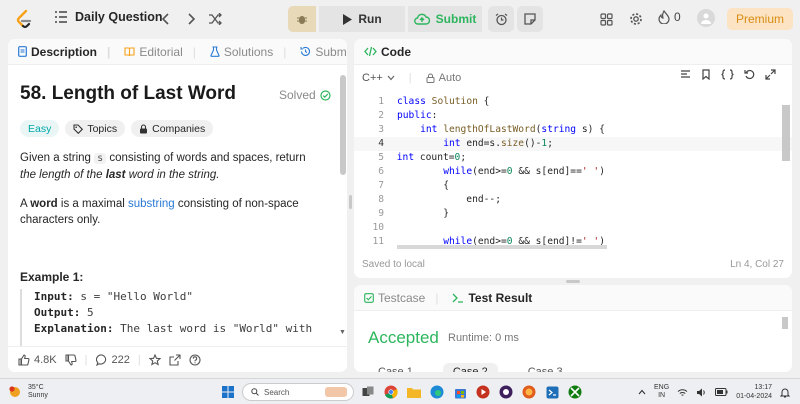  I want to click on app-icon, so click(506, 392).